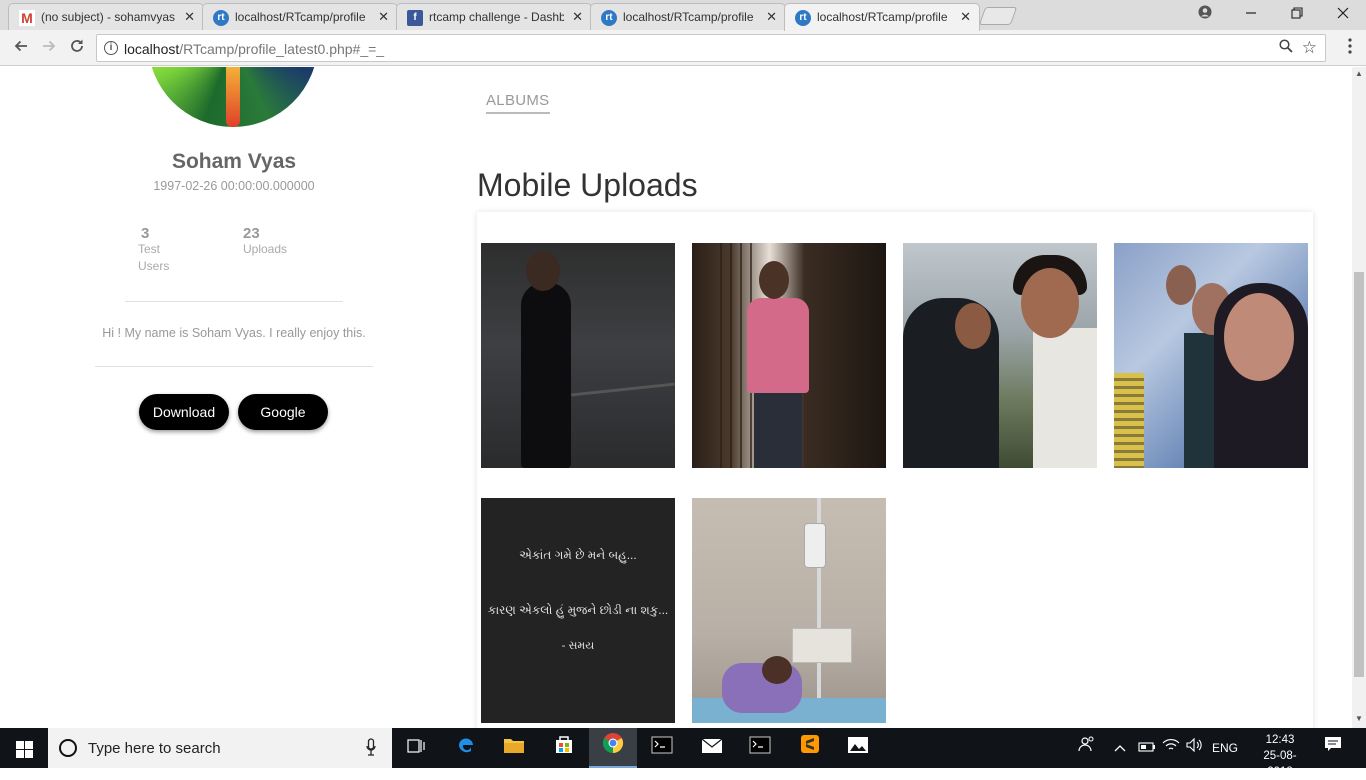 The width and height of the screenshot is (1366, 780). What do you see at coordinates (1000, 355) in the screenshot?
I see `photo-selfie` at bounding box center [1000, 355].